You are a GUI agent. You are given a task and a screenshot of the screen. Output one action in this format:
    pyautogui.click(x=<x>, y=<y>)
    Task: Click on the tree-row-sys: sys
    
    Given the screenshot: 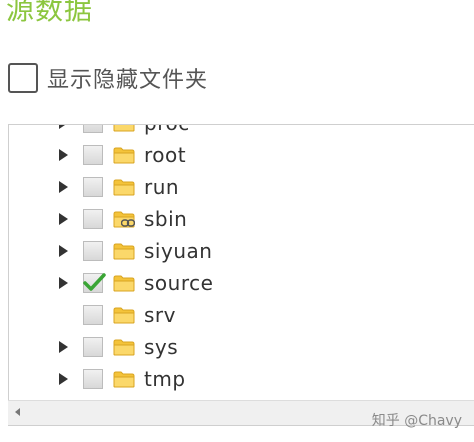 What is the action you would take?
    pyautogui.click(x=241, y=347)
    